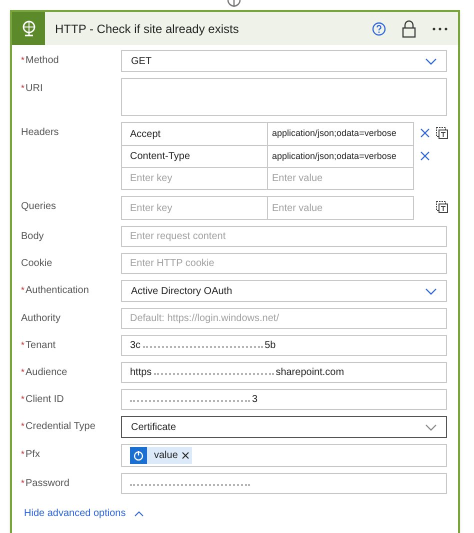  Describe the element at coordinates (45, 400) in the screenshot. I see `field-label: Client ID` at that location.